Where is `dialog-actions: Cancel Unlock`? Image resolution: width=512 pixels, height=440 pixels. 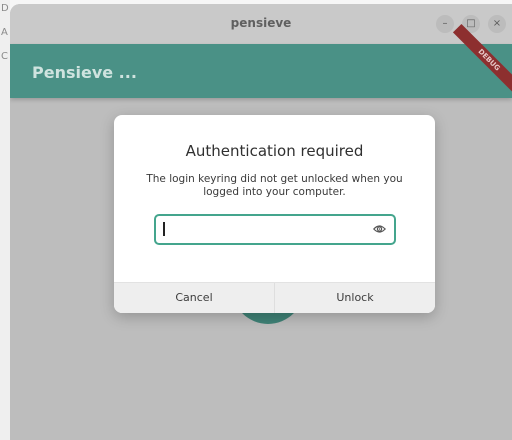
dialog-actions: Cancel Unlock is located at coordinates (274, 297).